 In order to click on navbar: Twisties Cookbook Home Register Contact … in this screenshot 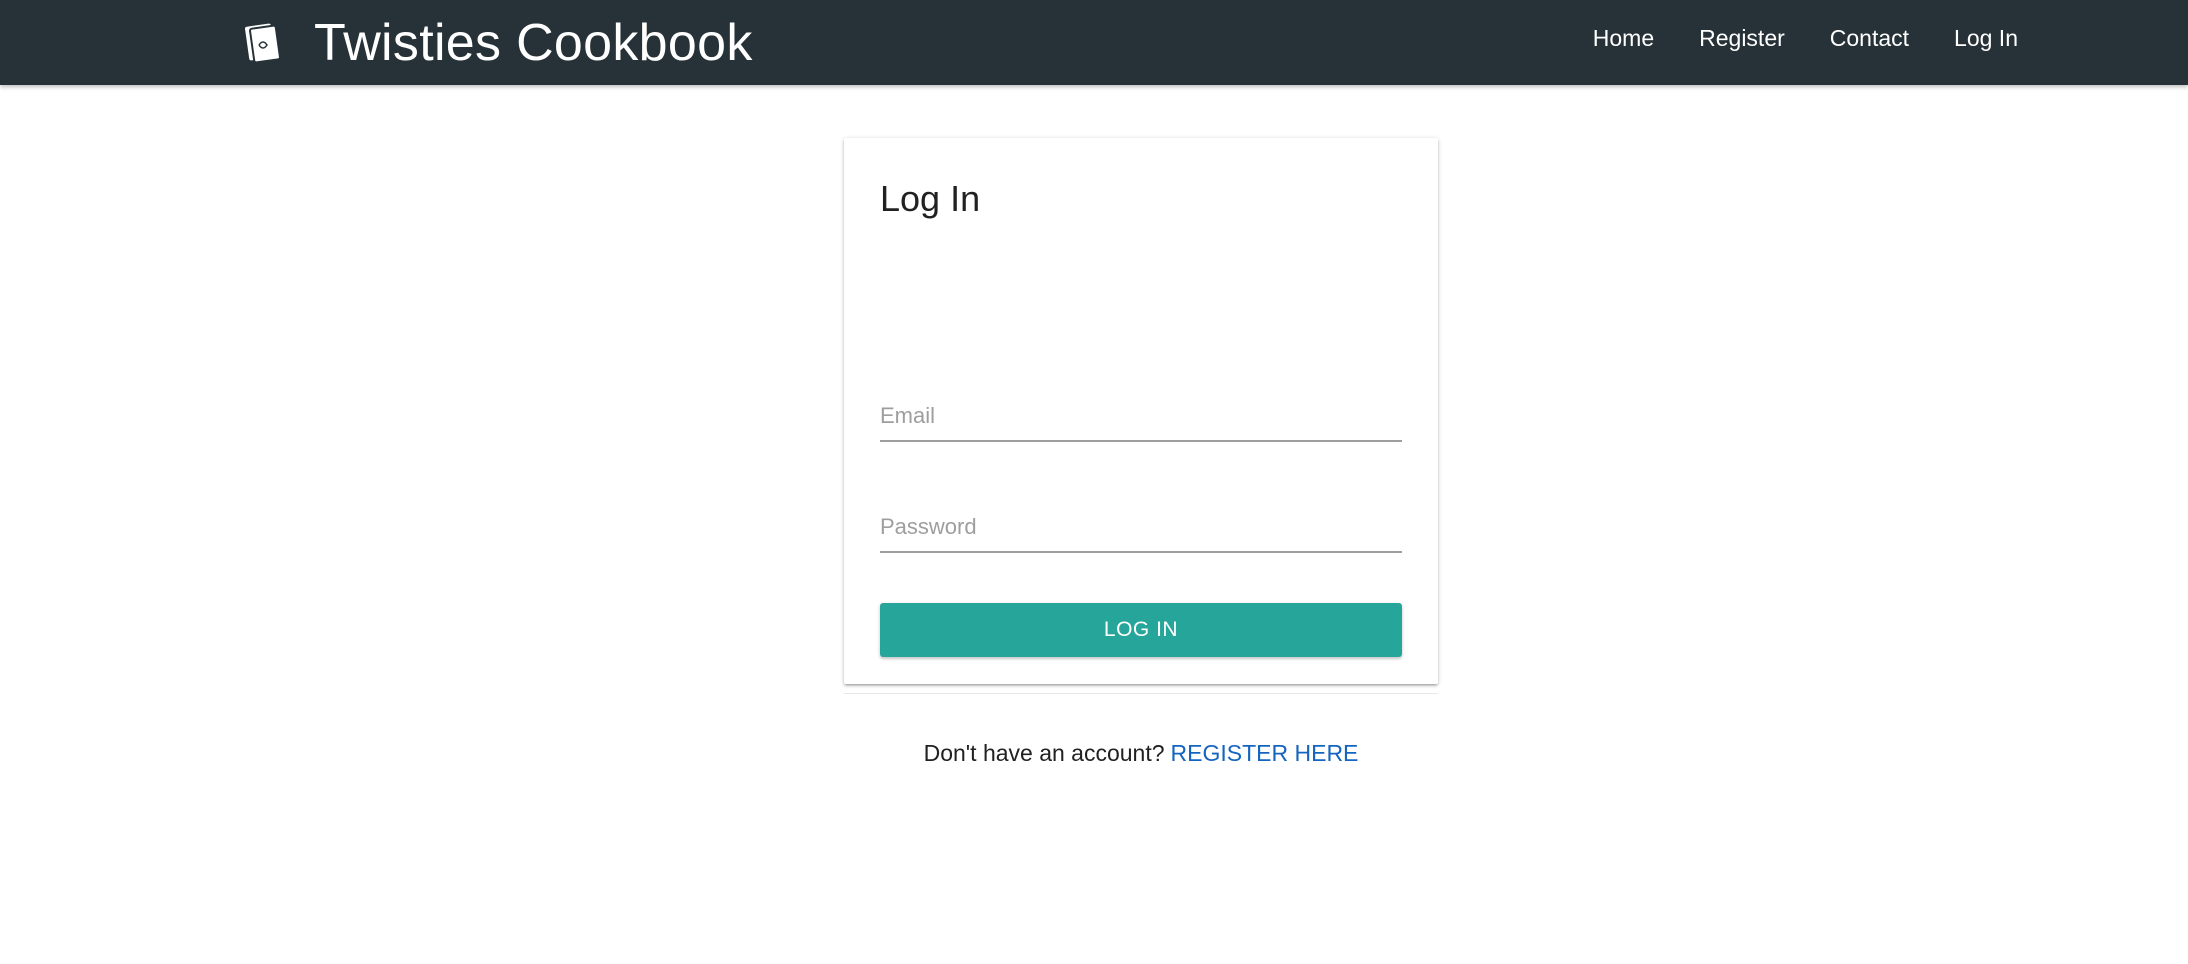, I will do `click(1094, 42)`.